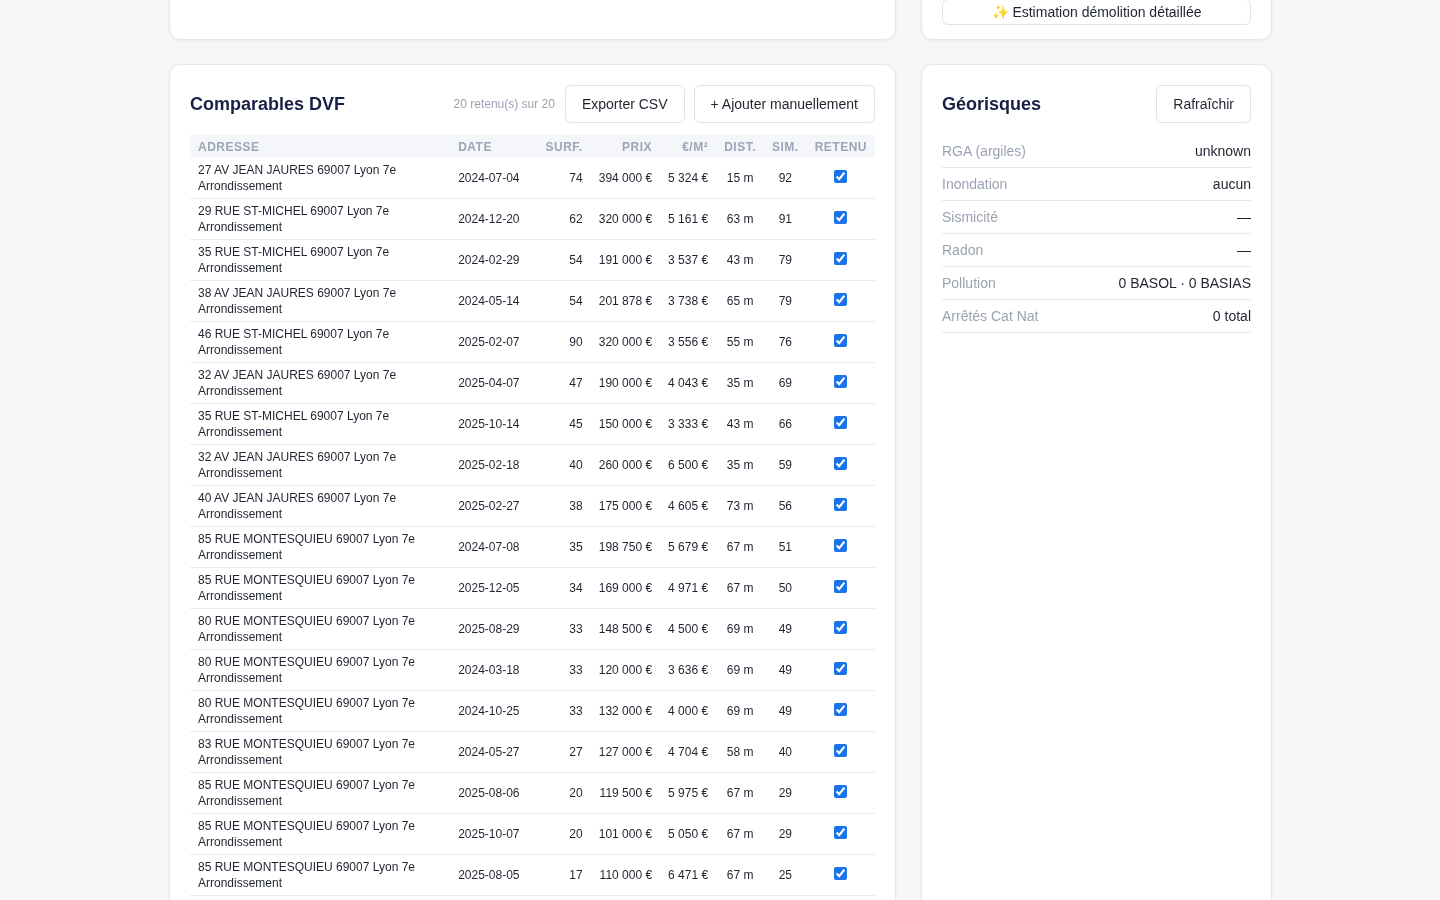 The image size is (1440, 900). What do you see at coordinates (625, 547) in the screenshot?
I see `price-cell: 198 750 €` at bounding box center [625, 547].